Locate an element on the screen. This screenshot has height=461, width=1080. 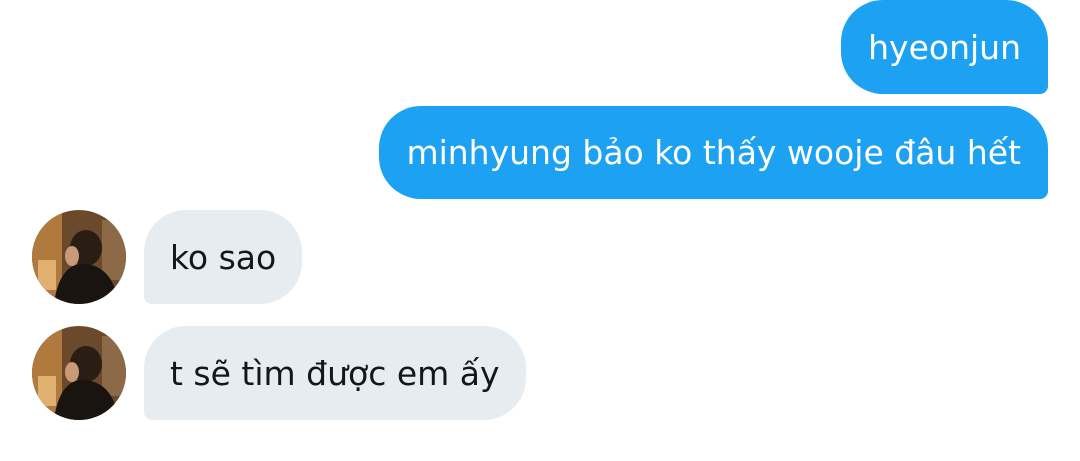
incoming-message-bubble: ko sao is located at coordinates (223, 257).